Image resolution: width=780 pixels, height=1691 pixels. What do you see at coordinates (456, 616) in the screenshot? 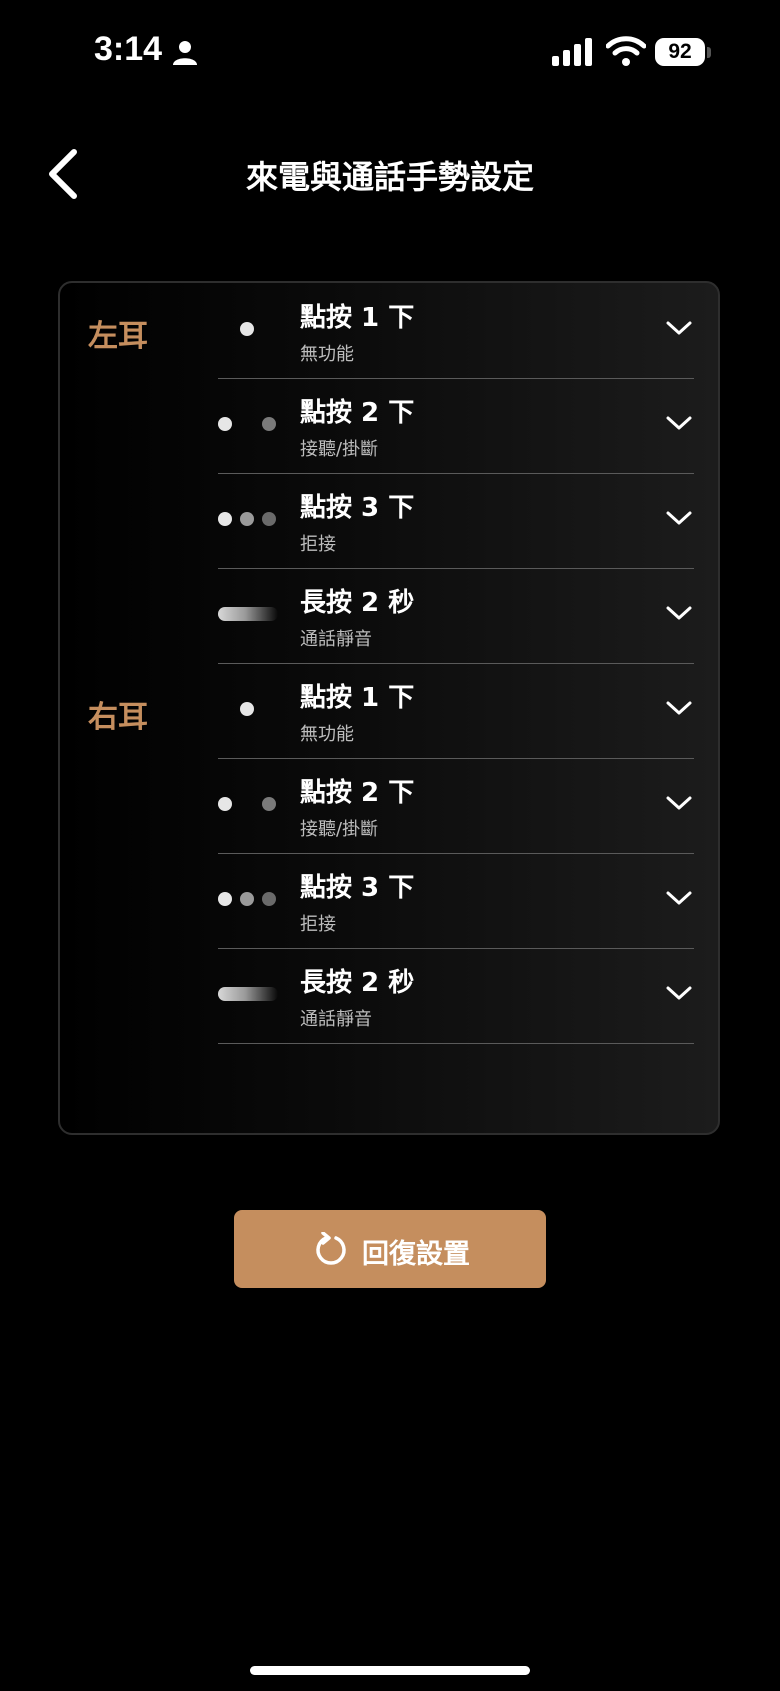
I see `gesture-row-left-long-press: 長按 2 秒 通話靜音` at bounding box center [456, 616].